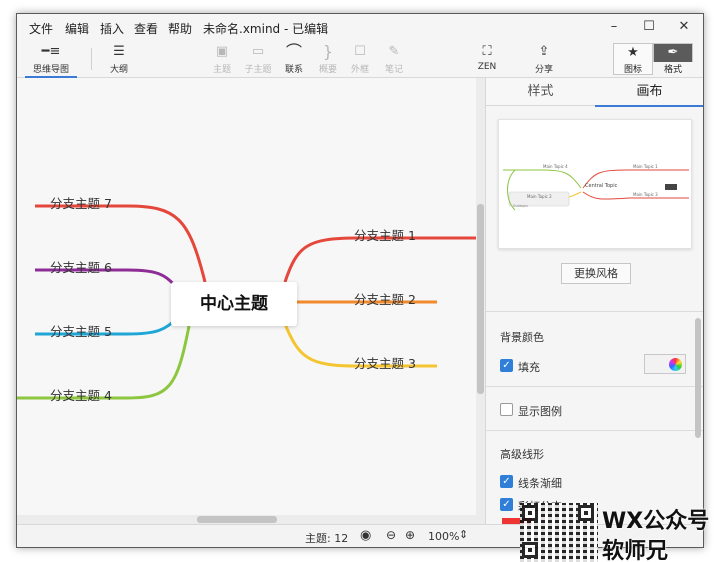  I want to click on topic-button: ▣ 主题, so click(222, 59).